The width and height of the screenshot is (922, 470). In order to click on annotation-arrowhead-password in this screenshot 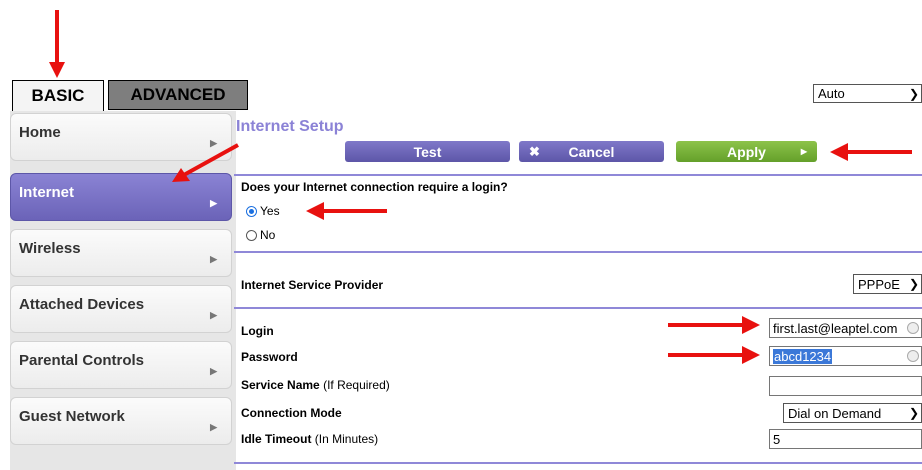, I will do `click(751, 355)`.